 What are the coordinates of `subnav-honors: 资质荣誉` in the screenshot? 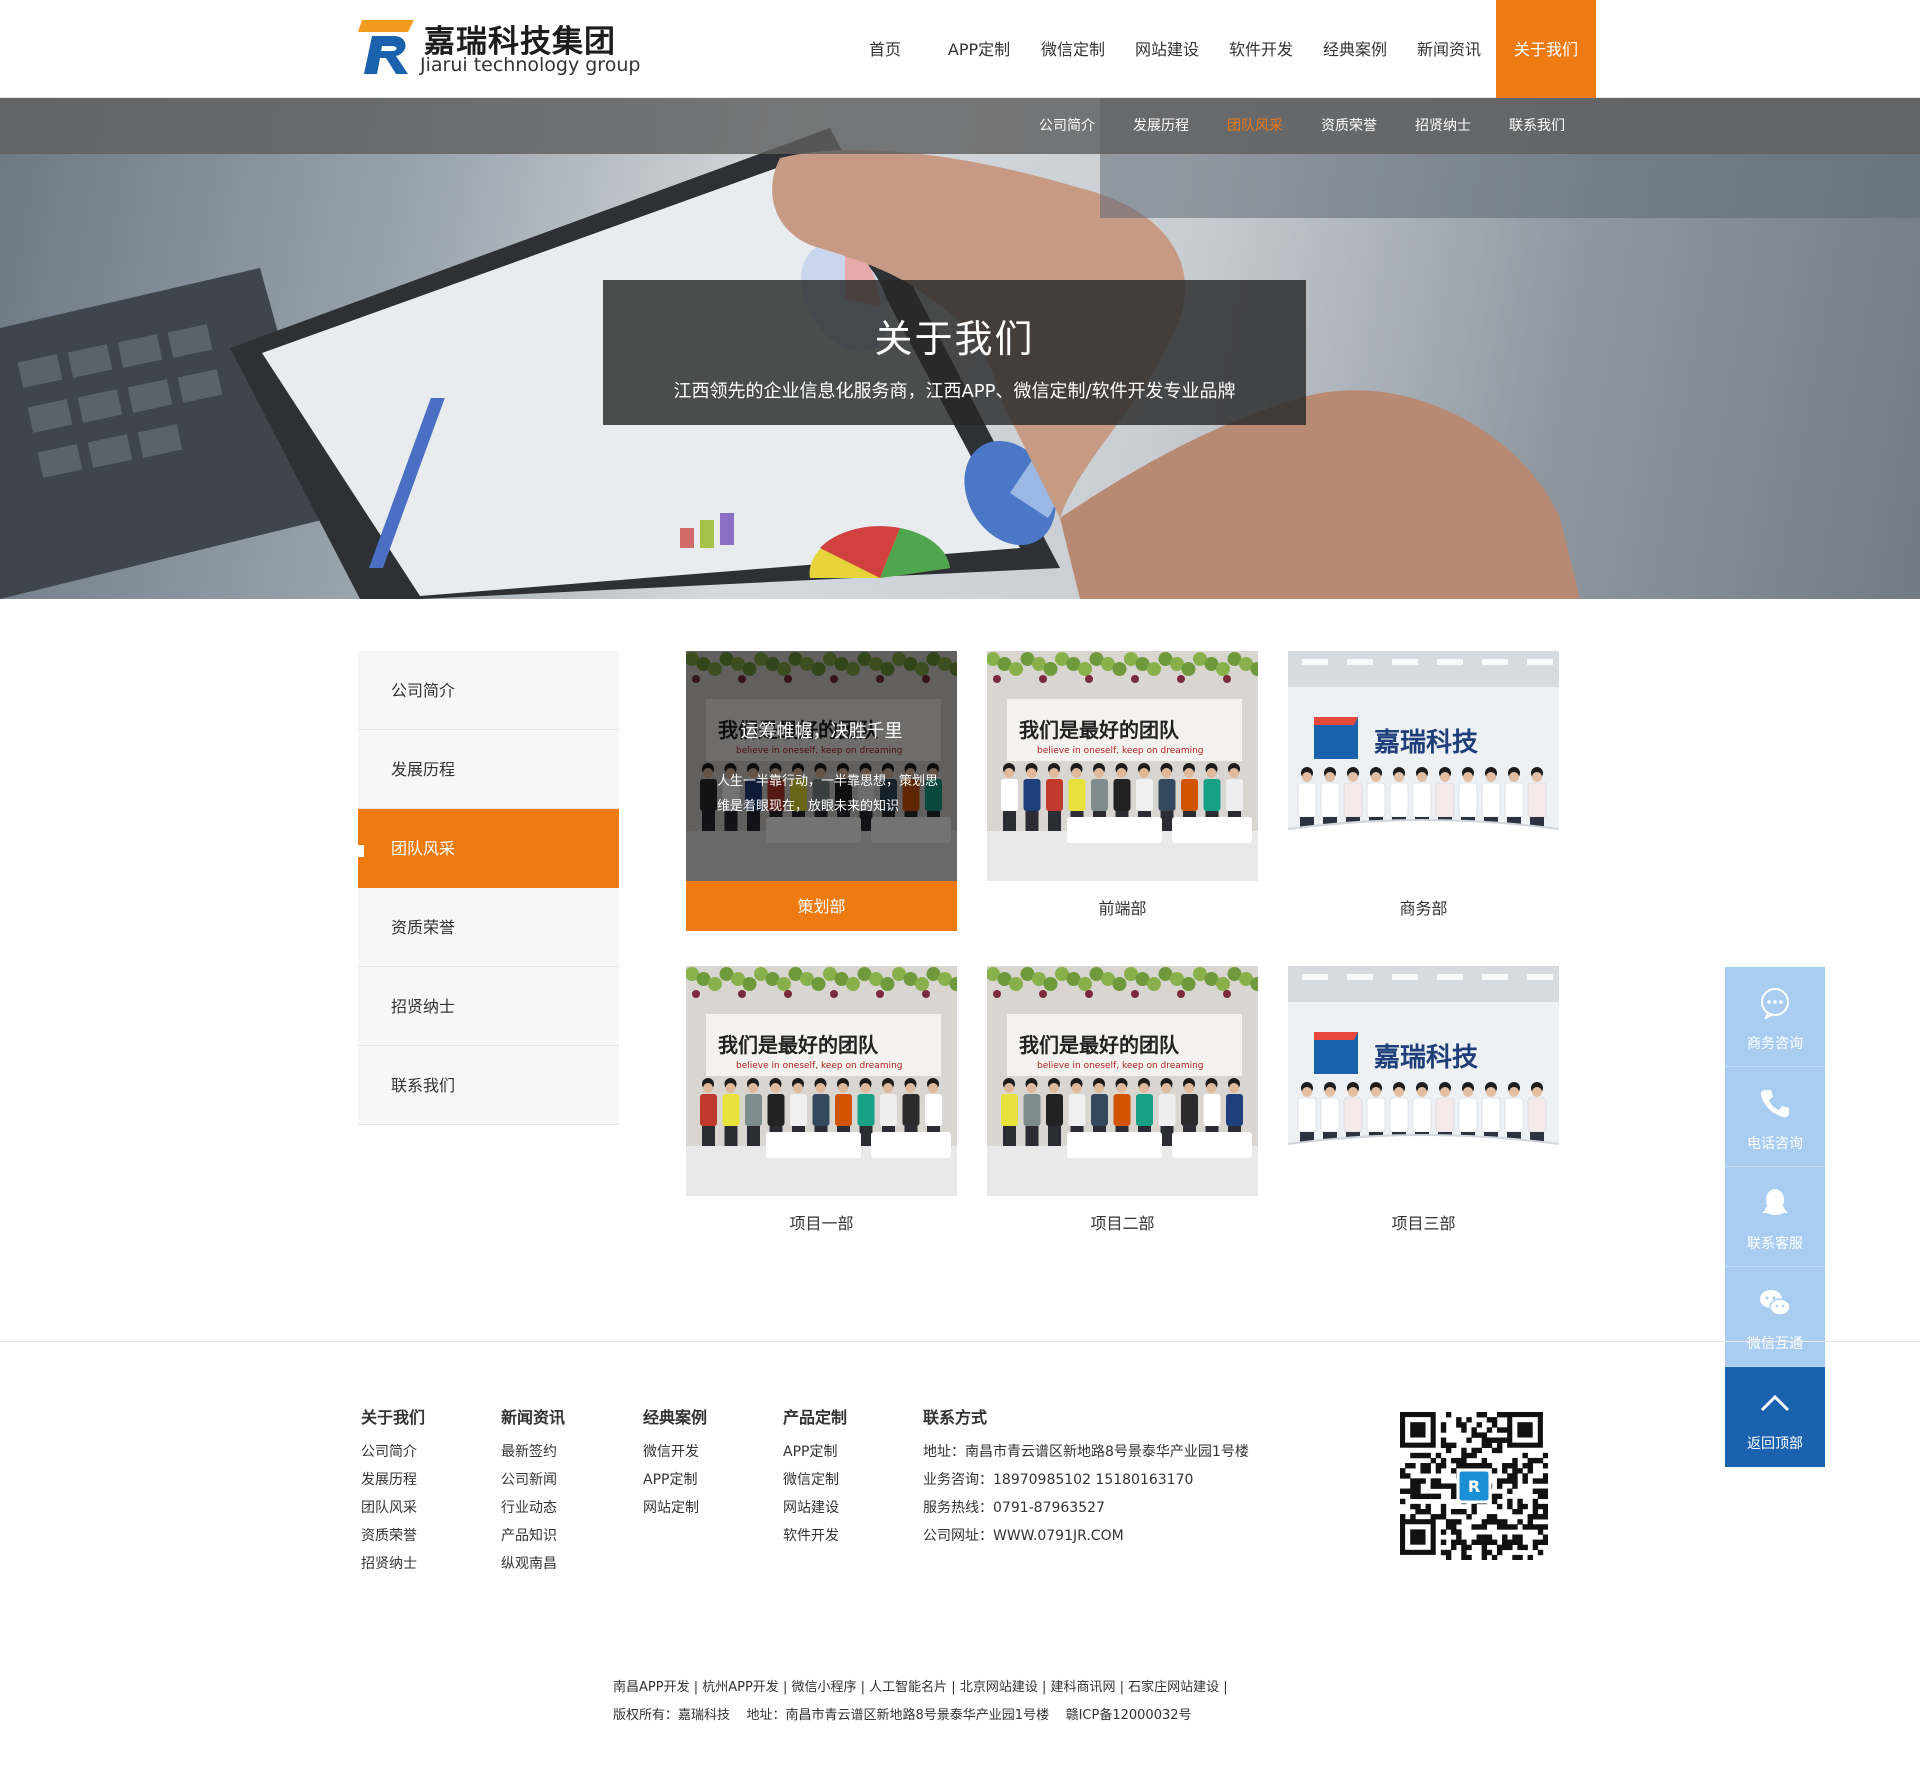 It's located at (1349, 126).